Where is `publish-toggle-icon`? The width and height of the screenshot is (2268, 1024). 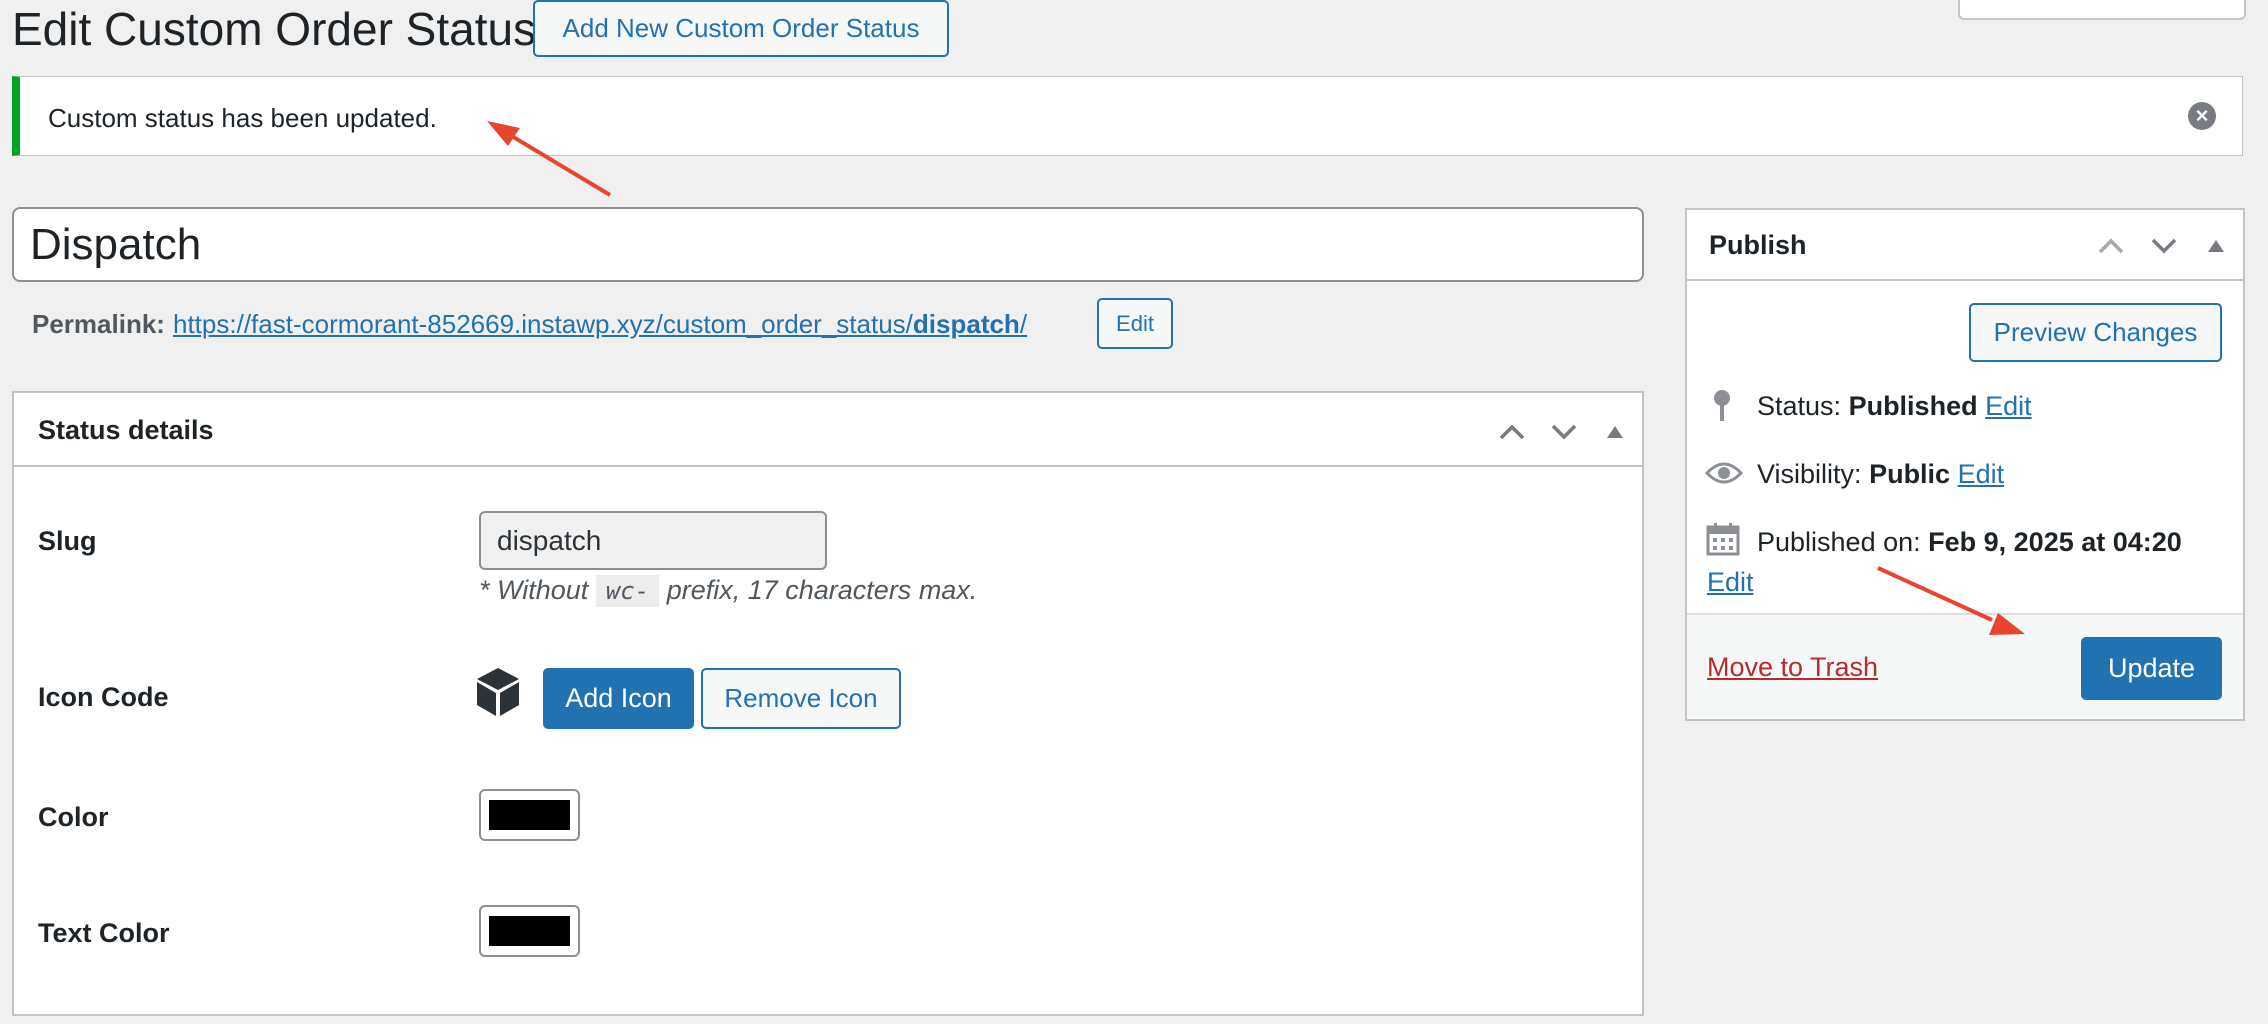
publish-toggle-icon is located at coordinates (2216, 246).